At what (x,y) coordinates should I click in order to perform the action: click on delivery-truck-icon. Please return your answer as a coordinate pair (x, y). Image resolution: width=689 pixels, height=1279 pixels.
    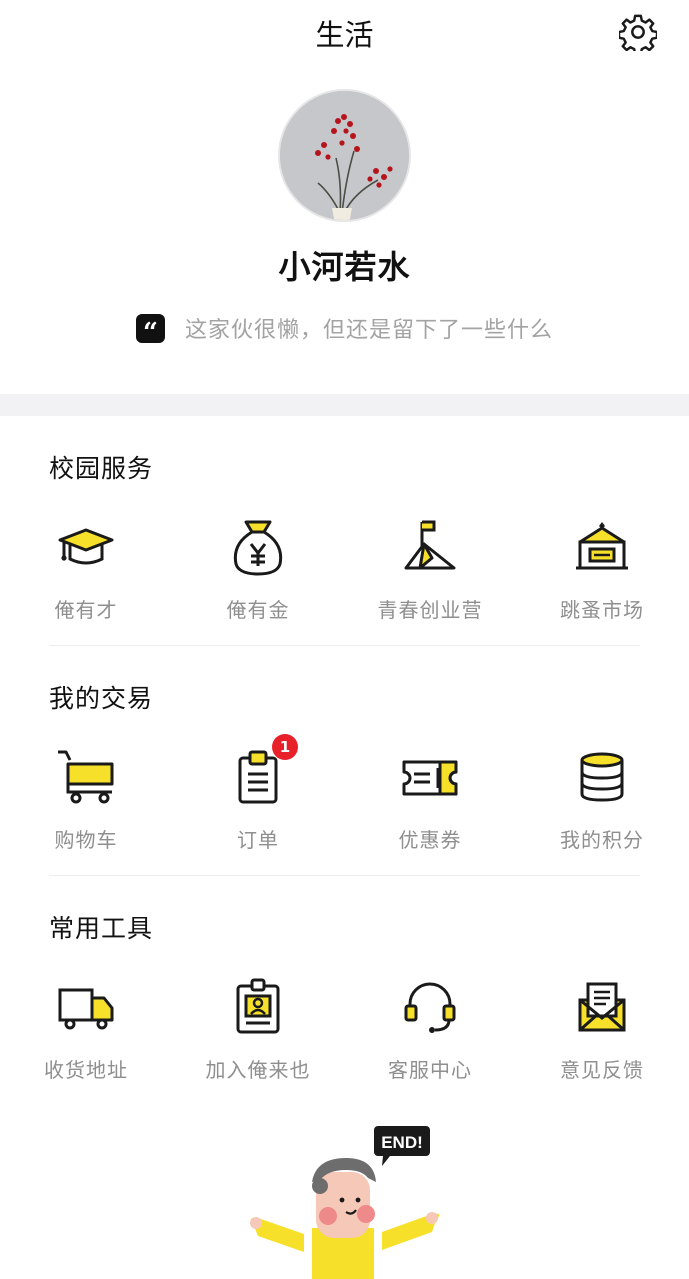
    Looking at the image, I should click on (86, 1008).